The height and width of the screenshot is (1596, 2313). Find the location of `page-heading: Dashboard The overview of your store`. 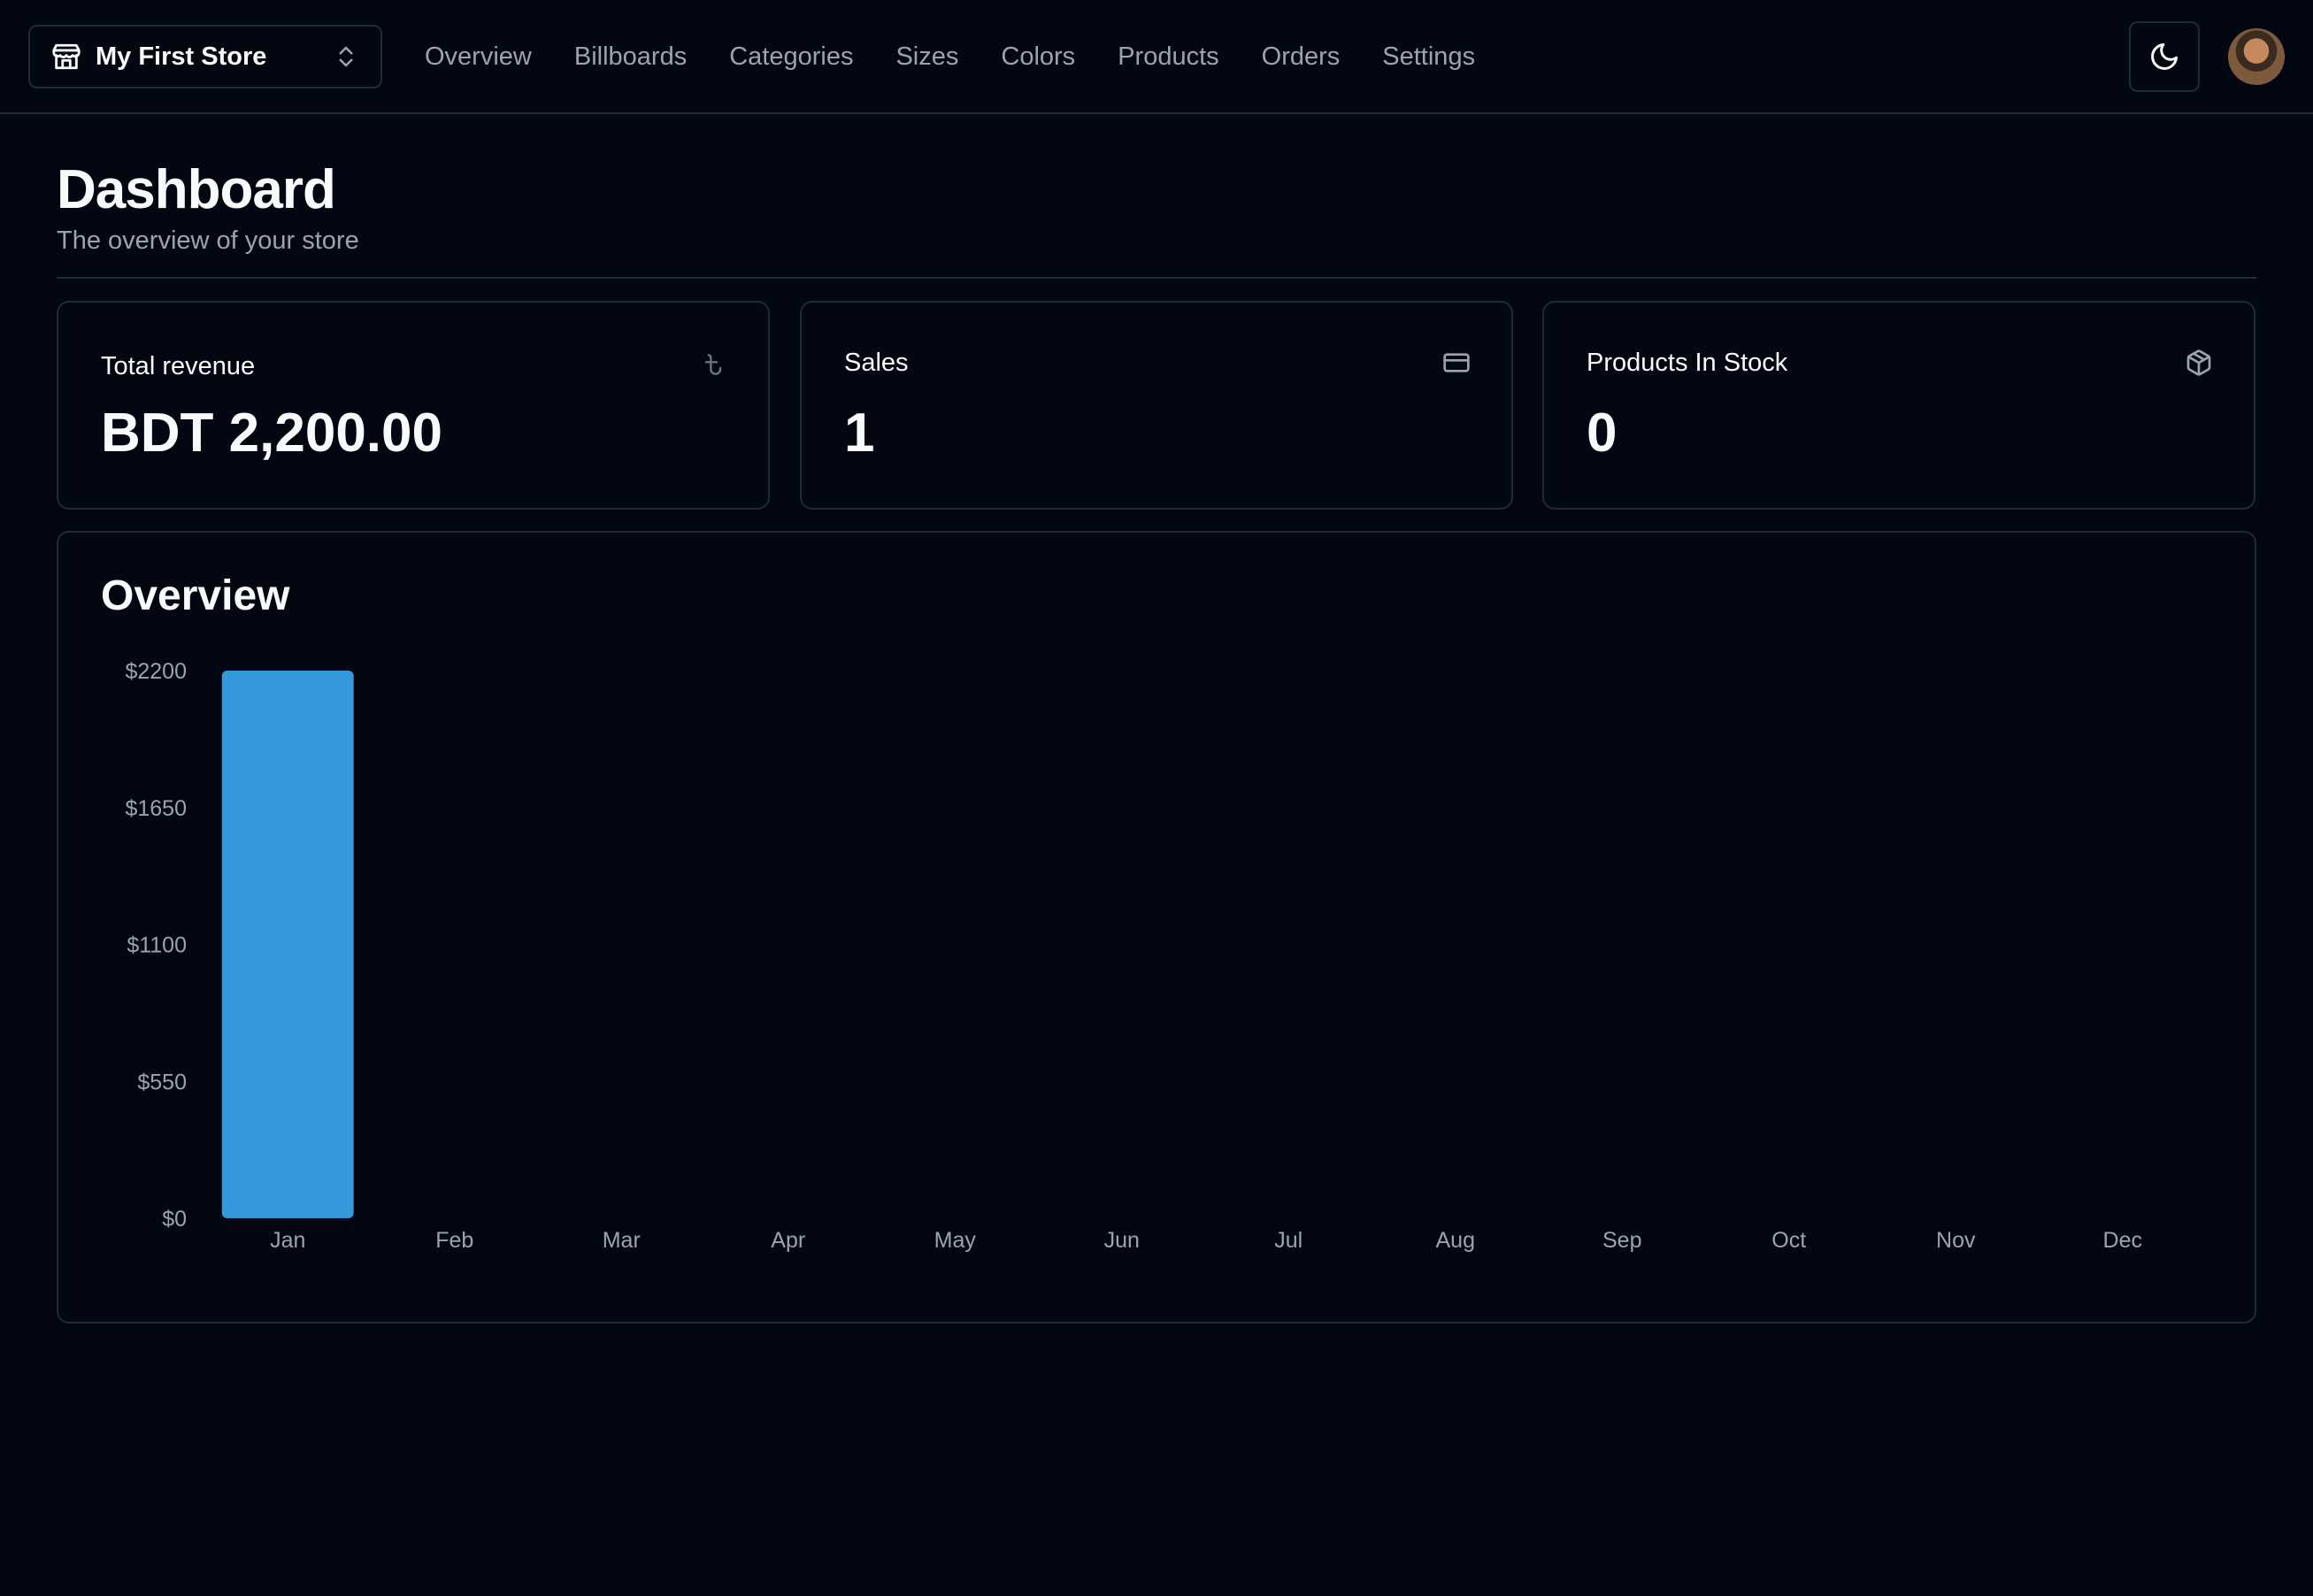

page-heading: Dashboard The overview of your store is located at coordinates (208, 206).